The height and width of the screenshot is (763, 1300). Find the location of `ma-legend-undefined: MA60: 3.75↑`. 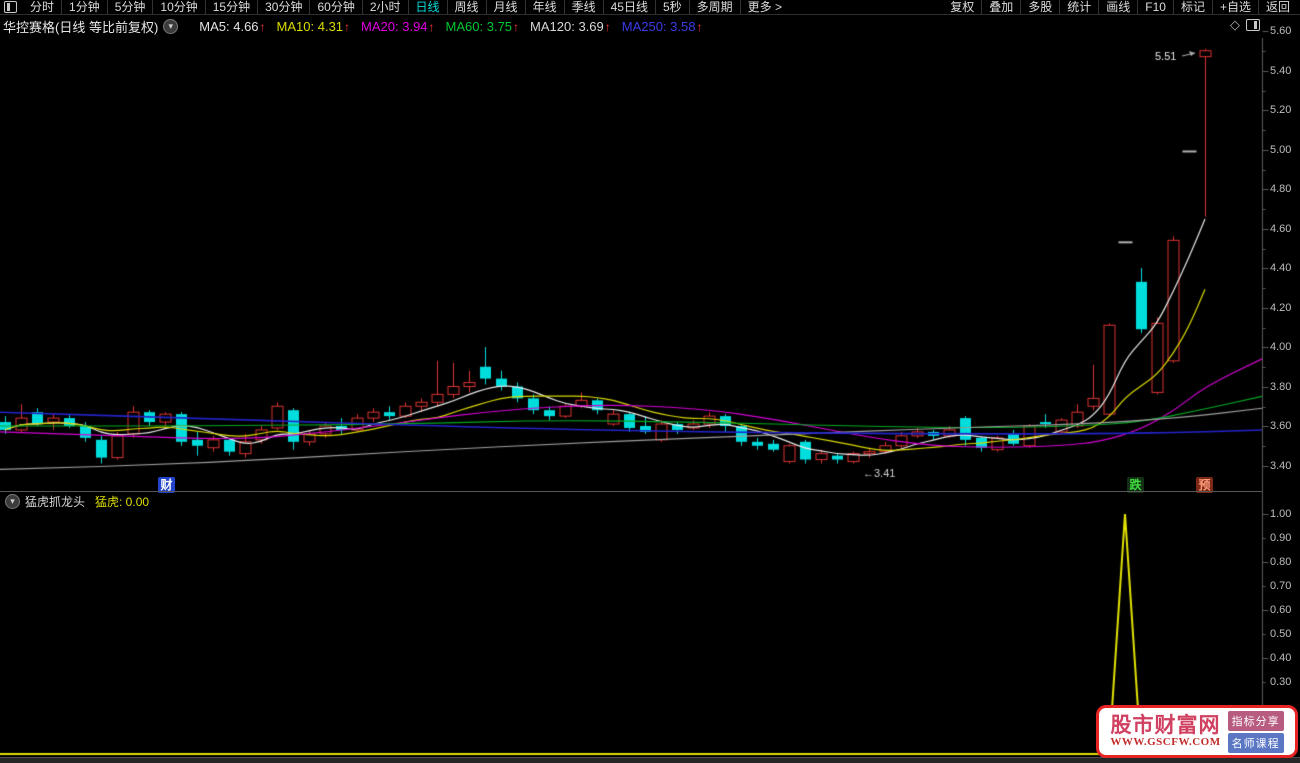

ma-legend-undefined: MA60: 3.75↑ is located at coordinates (482, 26).